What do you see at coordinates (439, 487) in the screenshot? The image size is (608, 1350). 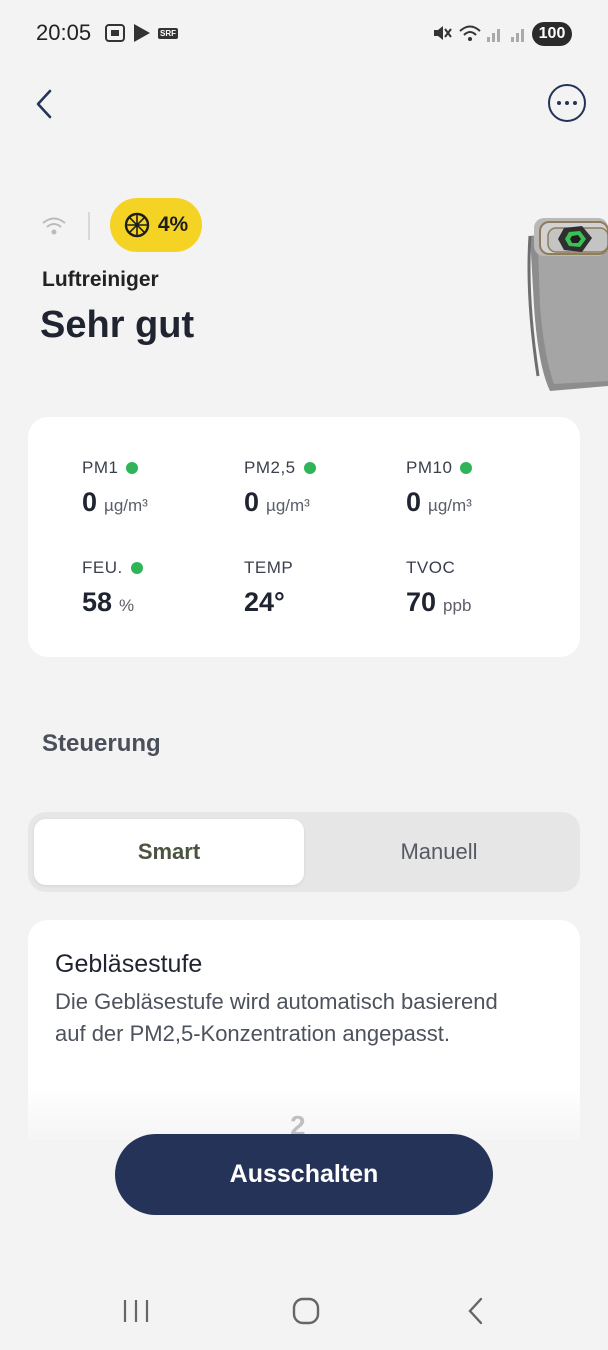 I see `metric-pm10: PM10 0 µg/m³` at bounding box center [439, 487].